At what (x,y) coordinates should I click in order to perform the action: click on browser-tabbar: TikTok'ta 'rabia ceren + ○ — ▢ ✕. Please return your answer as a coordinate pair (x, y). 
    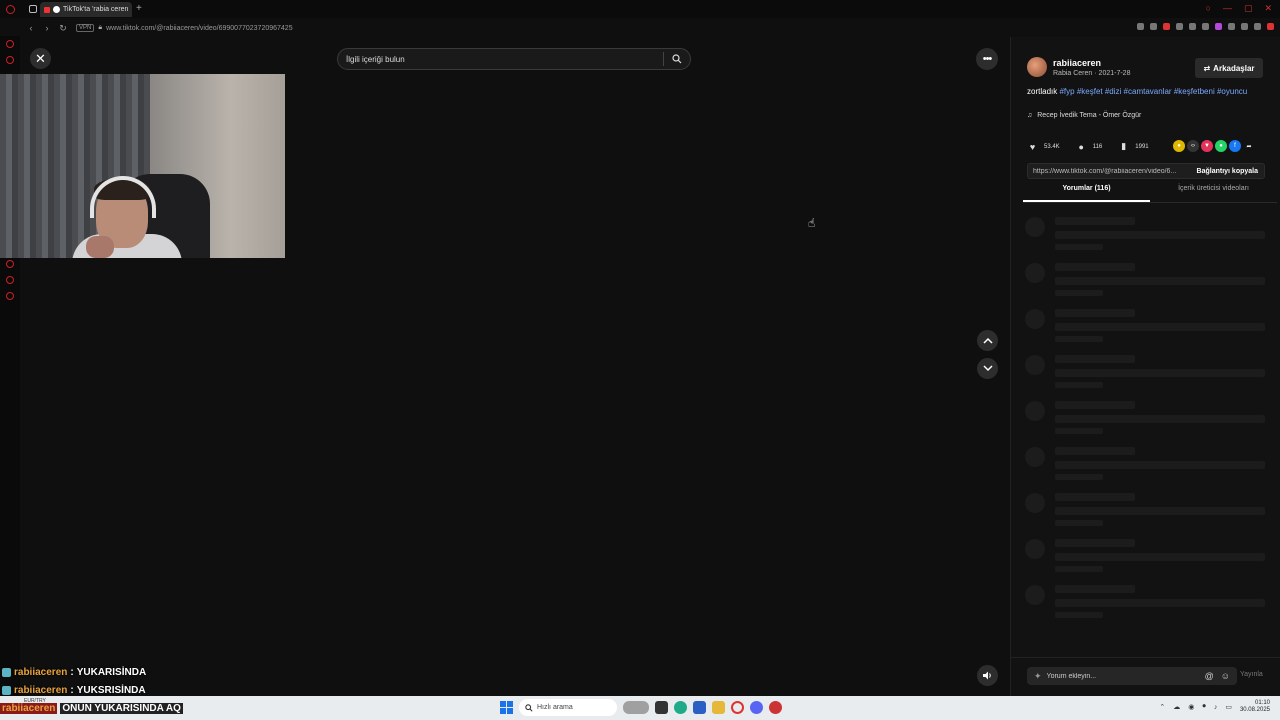
    Looking at the image, I should click on (640, 9).